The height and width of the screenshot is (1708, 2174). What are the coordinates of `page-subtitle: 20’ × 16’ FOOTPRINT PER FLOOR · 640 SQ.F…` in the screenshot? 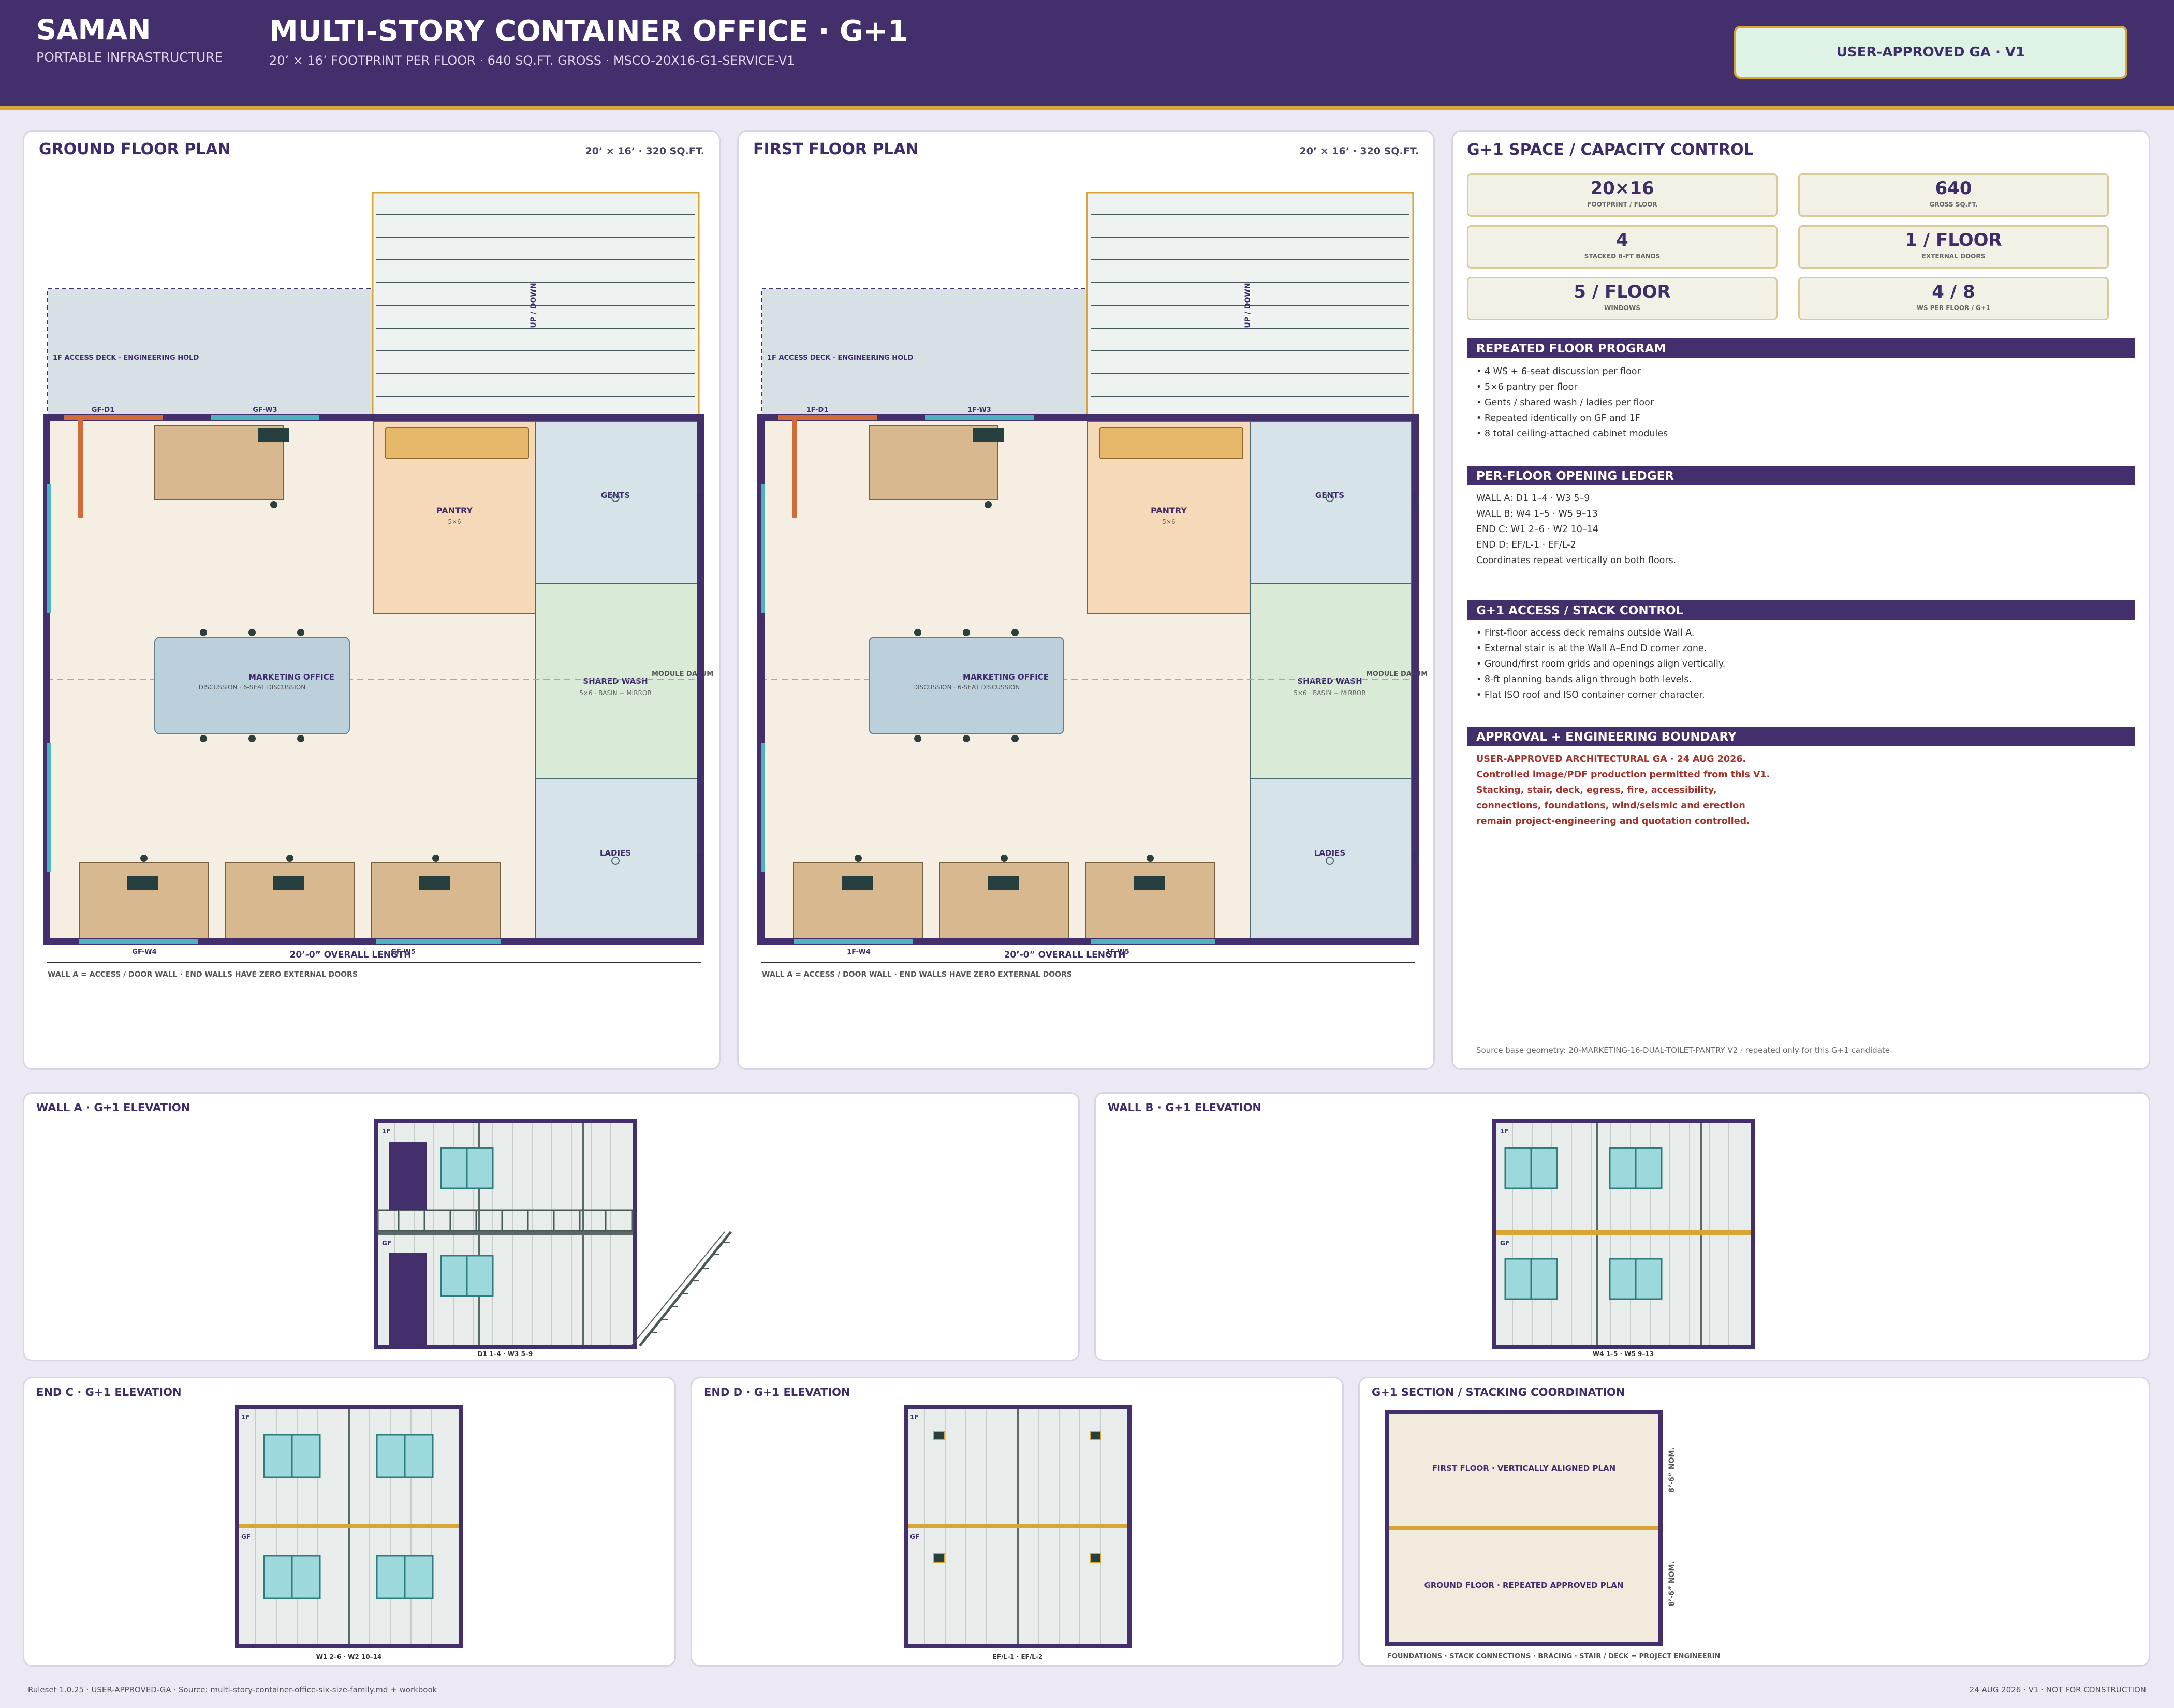 It's located at (532, 60).